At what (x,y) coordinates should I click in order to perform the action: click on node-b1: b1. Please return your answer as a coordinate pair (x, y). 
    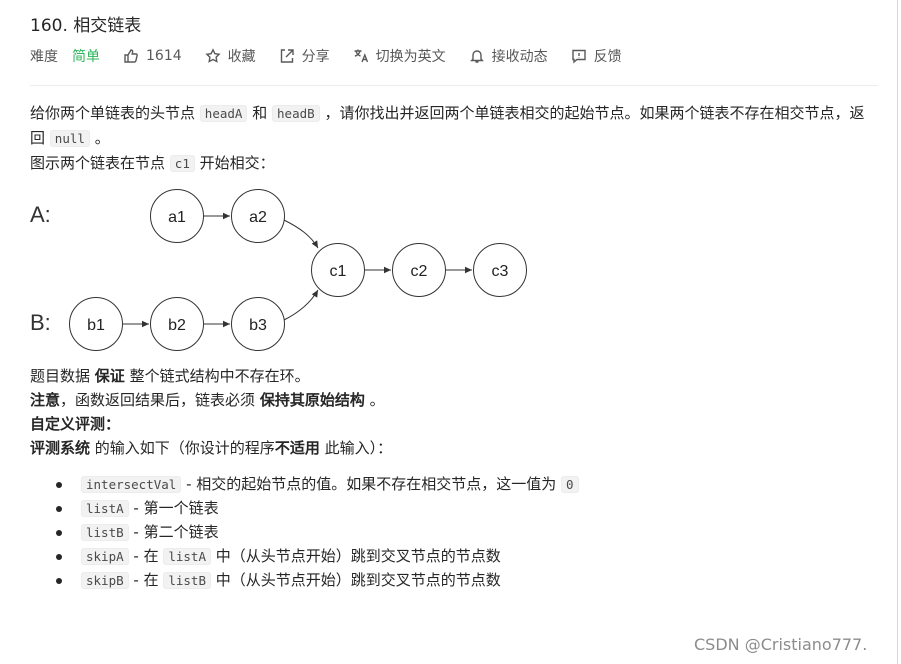
    Looking at the image, I should click on (96, 324).